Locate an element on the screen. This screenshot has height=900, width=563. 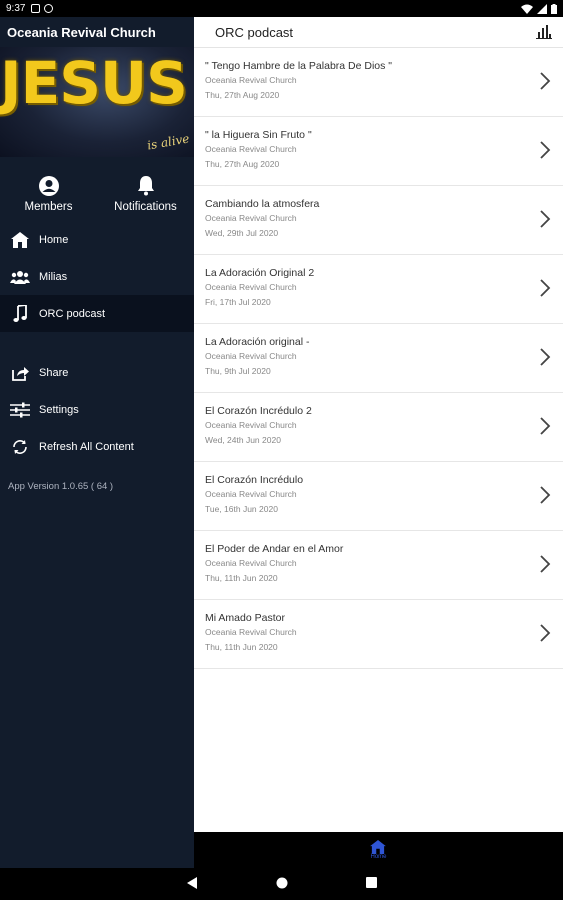
nav-item-milias: Milias is located at coordinates (97, 276).